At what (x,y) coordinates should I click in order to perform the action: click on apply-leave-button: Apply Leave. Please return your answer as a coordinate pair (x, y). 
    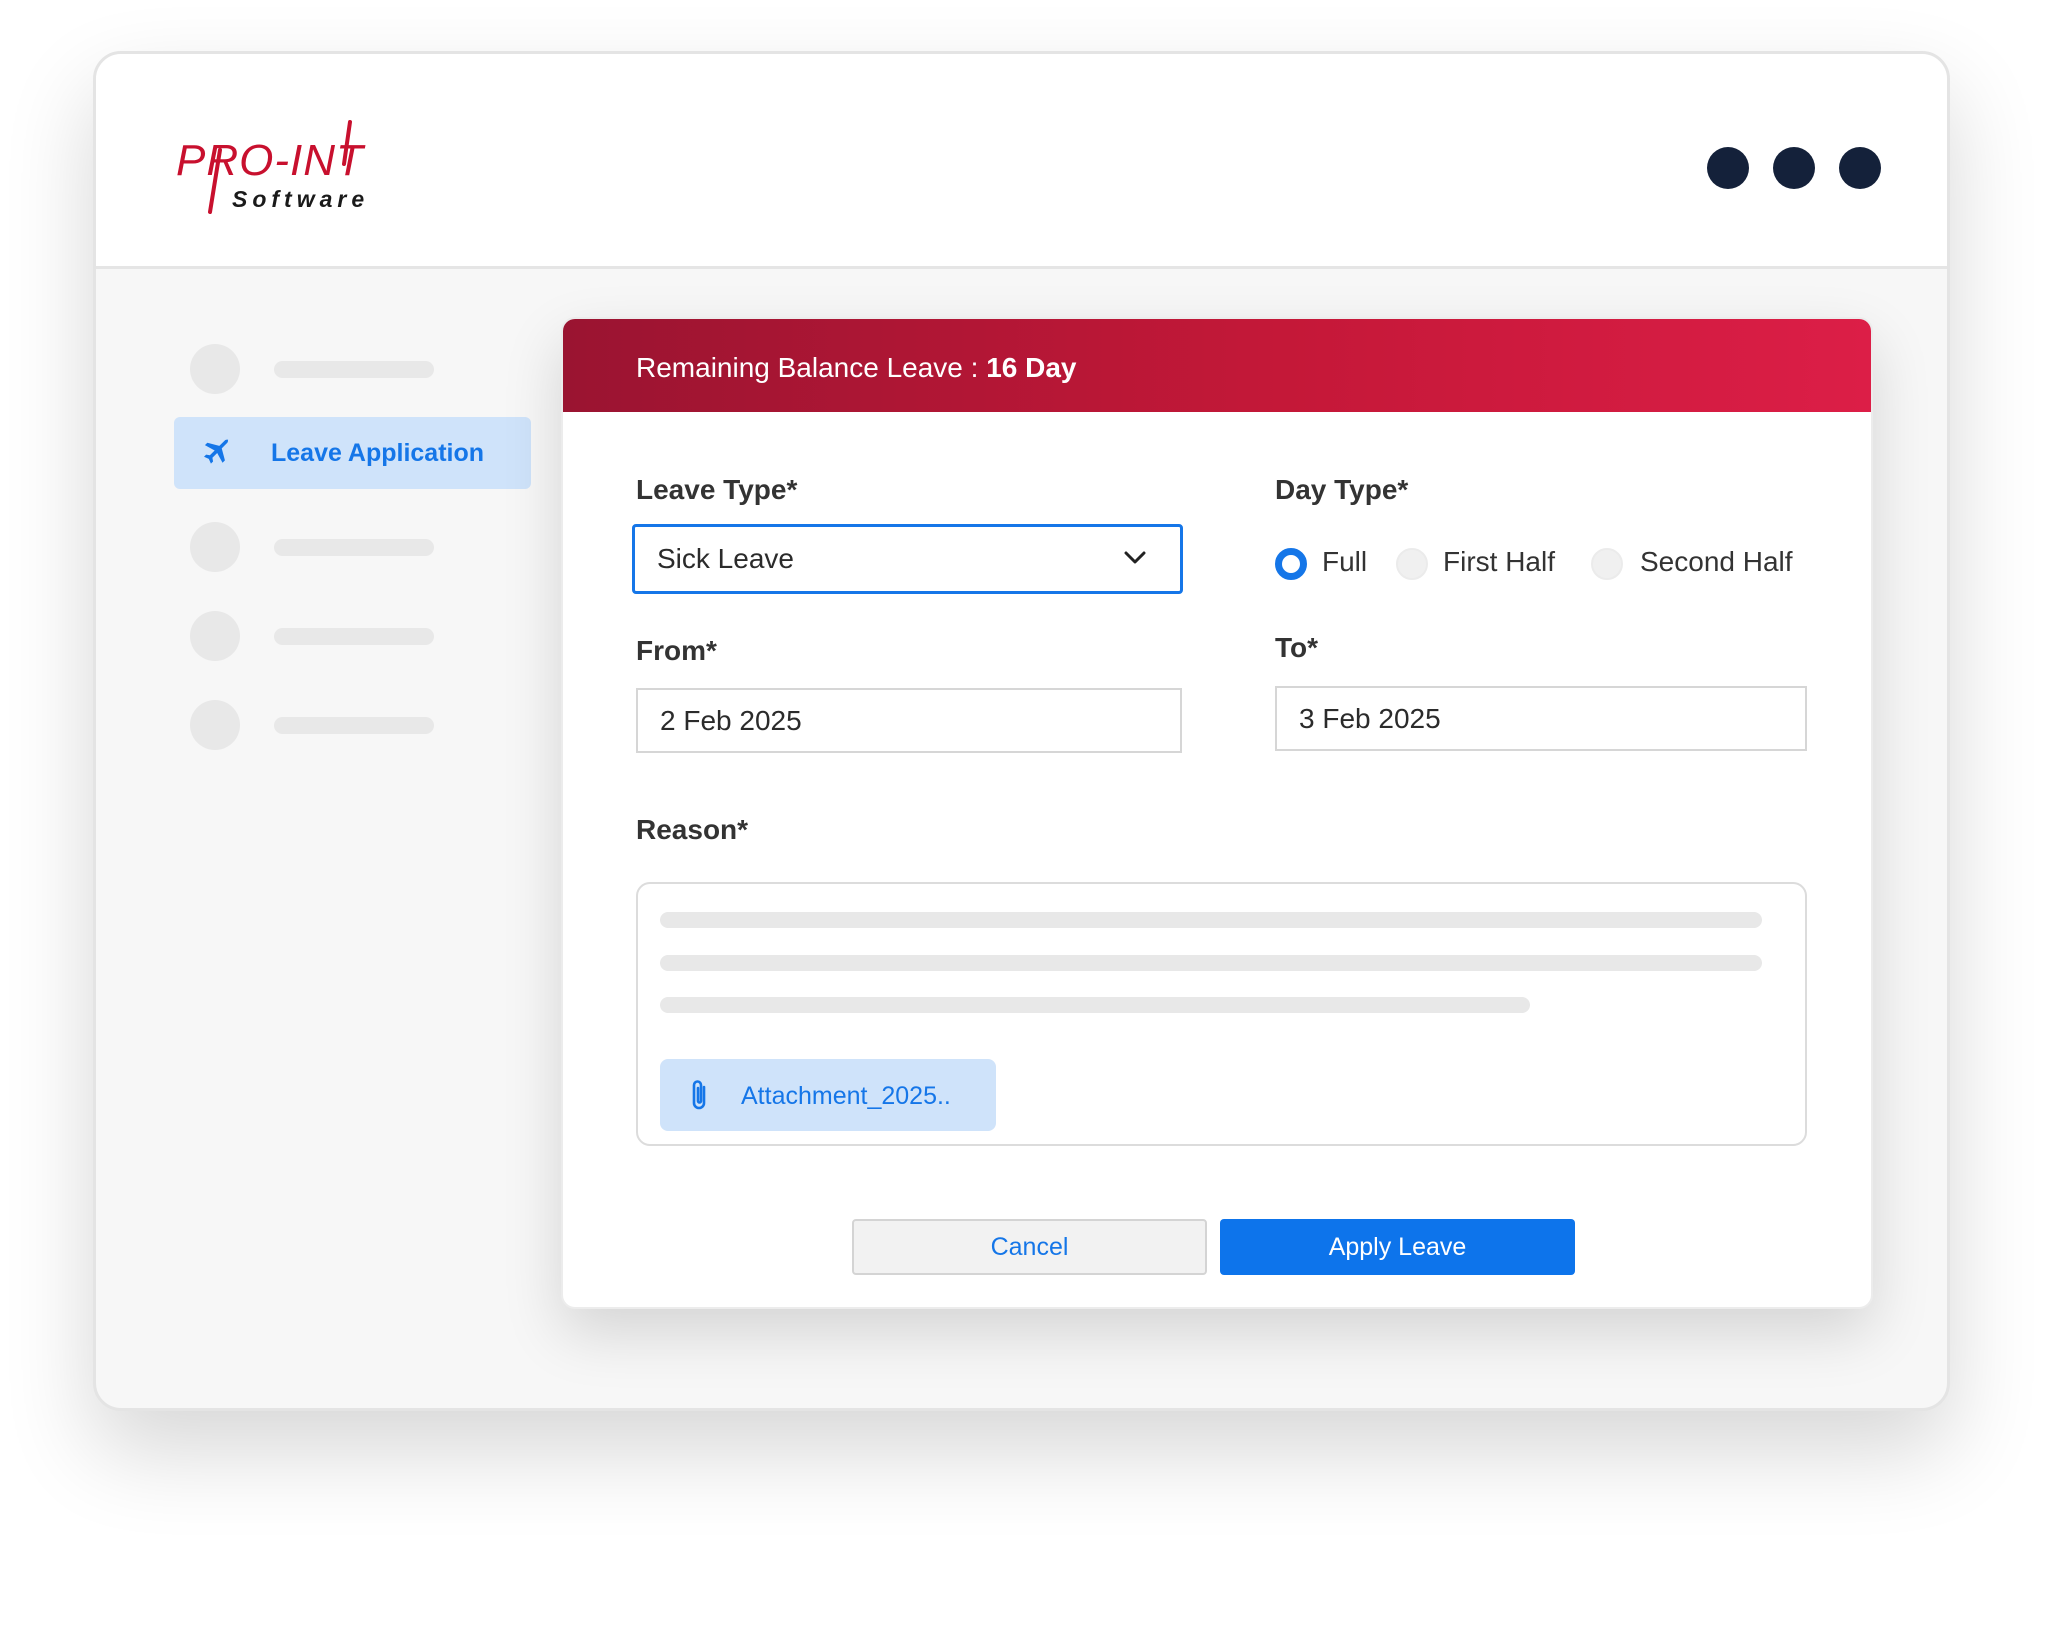
    Looking at the image, I should click on (1397, 1247).